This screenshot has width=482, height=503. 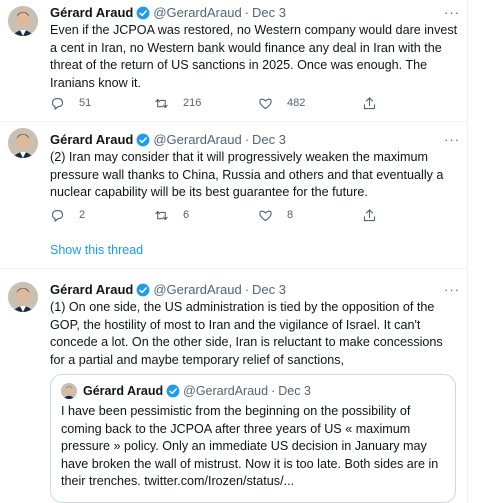 I want to click on quoted-author-handle: @GerardAraud, so click(x=226, y=391).